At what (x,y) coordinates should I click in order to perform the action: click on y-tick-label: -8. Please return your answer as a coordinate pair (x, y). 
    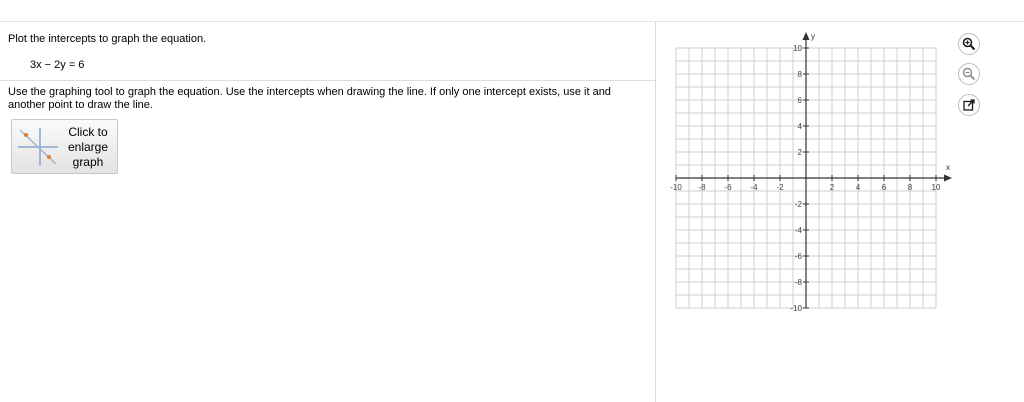
    Looking at the image, I should click on (799, 282).